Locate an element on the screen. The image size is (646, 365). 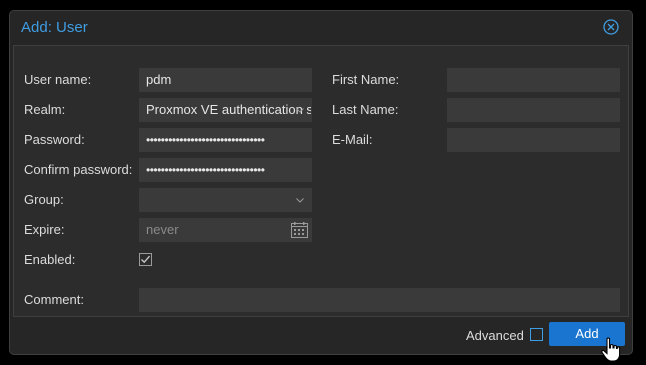
realm-value: Proxmox VE authentication server is located at coordinates (228, 109).